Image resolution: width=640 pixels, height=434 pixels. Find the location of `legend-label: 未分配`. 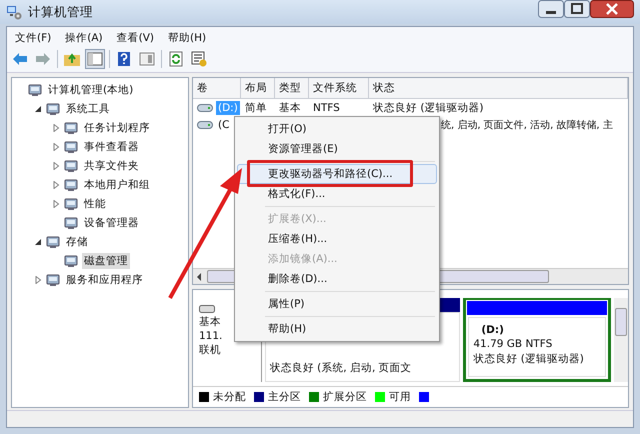

legend-label: 未分配 is located at coordinates (229, 397).